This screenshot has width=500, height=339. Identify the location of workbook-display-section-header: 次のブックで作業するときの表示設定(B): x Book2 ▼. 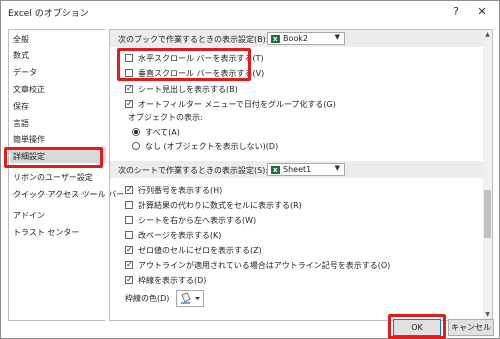
(296, 38).